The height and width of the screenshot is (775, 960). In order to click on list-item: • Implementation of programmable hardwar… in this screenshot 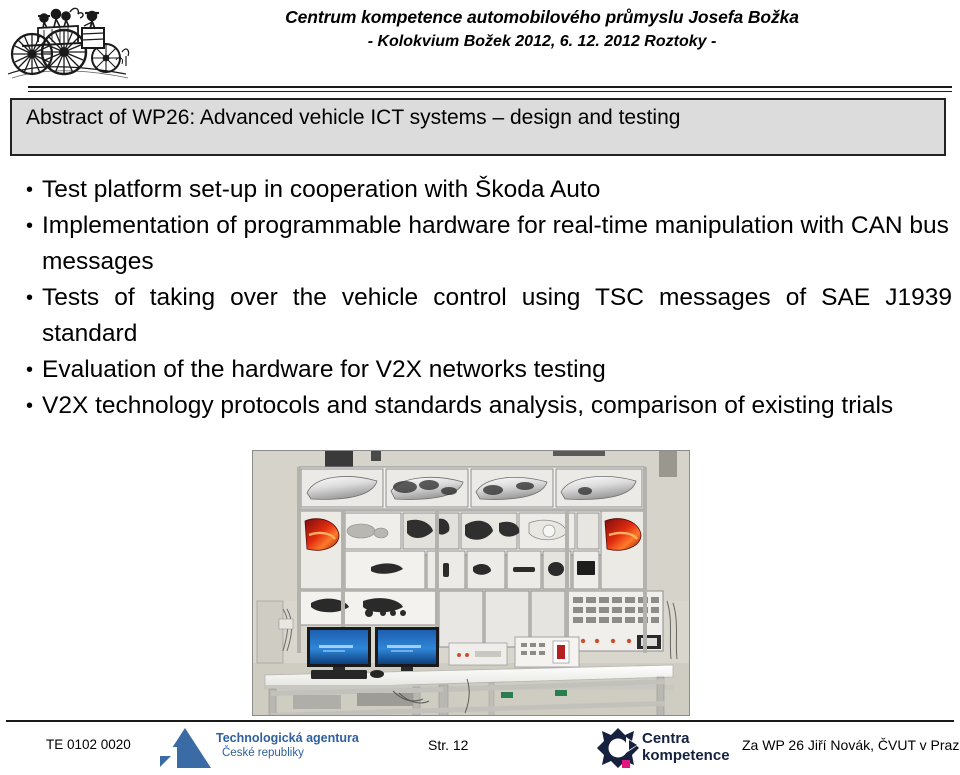, I will do `click(489, 244)`.